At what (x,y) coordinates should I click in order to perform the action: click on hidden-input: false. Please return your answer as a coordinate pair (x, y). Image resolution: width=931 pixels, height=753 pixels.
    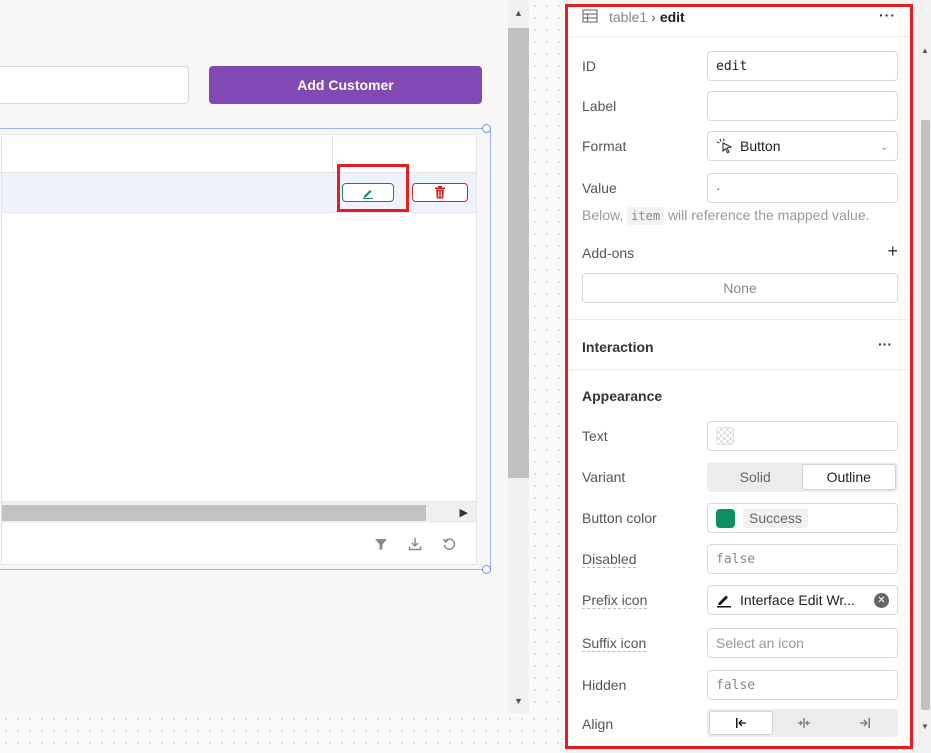
    Looking at the image, I should click on (802, 685).